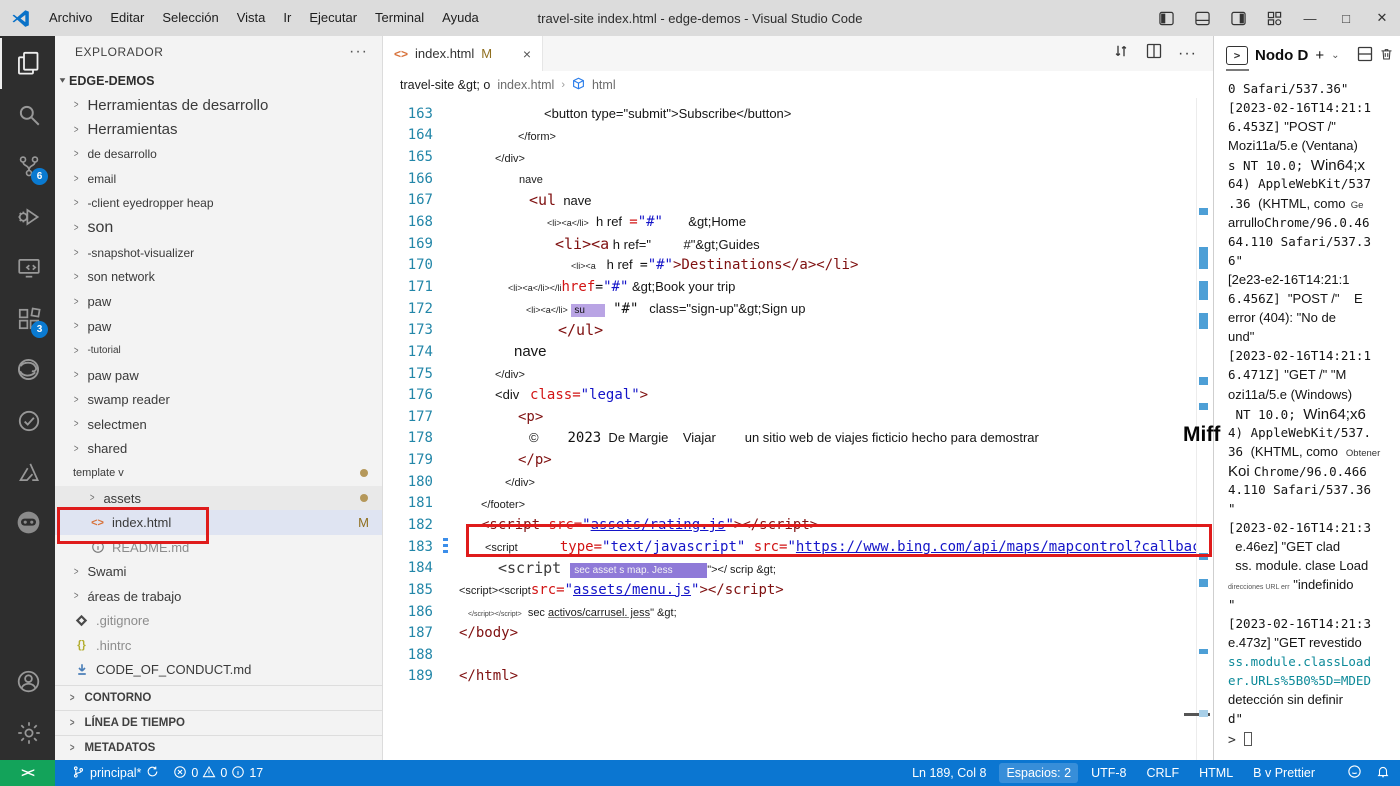 The height and width of the screenshot is (786, 1400). I want to click on folder-item-son-network: > son network, so click(218, 277).